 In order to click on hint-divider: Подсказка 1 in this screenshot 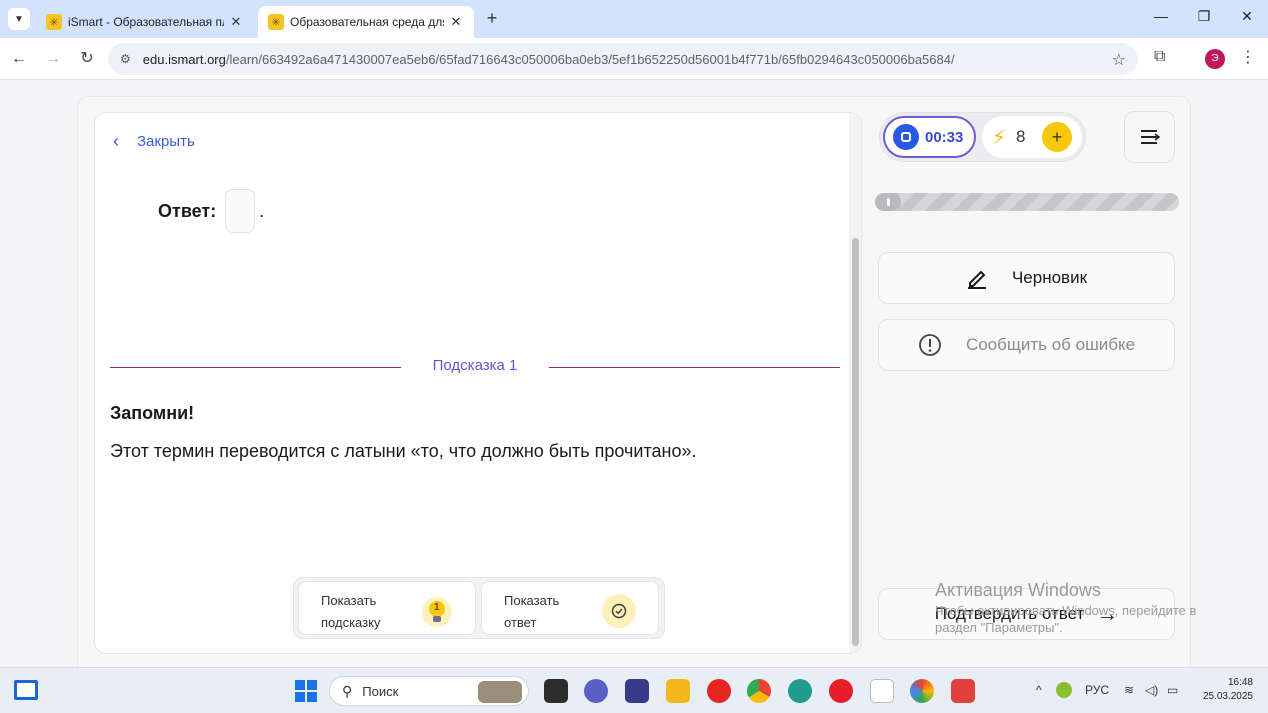, I will do `click(475, 367)`.